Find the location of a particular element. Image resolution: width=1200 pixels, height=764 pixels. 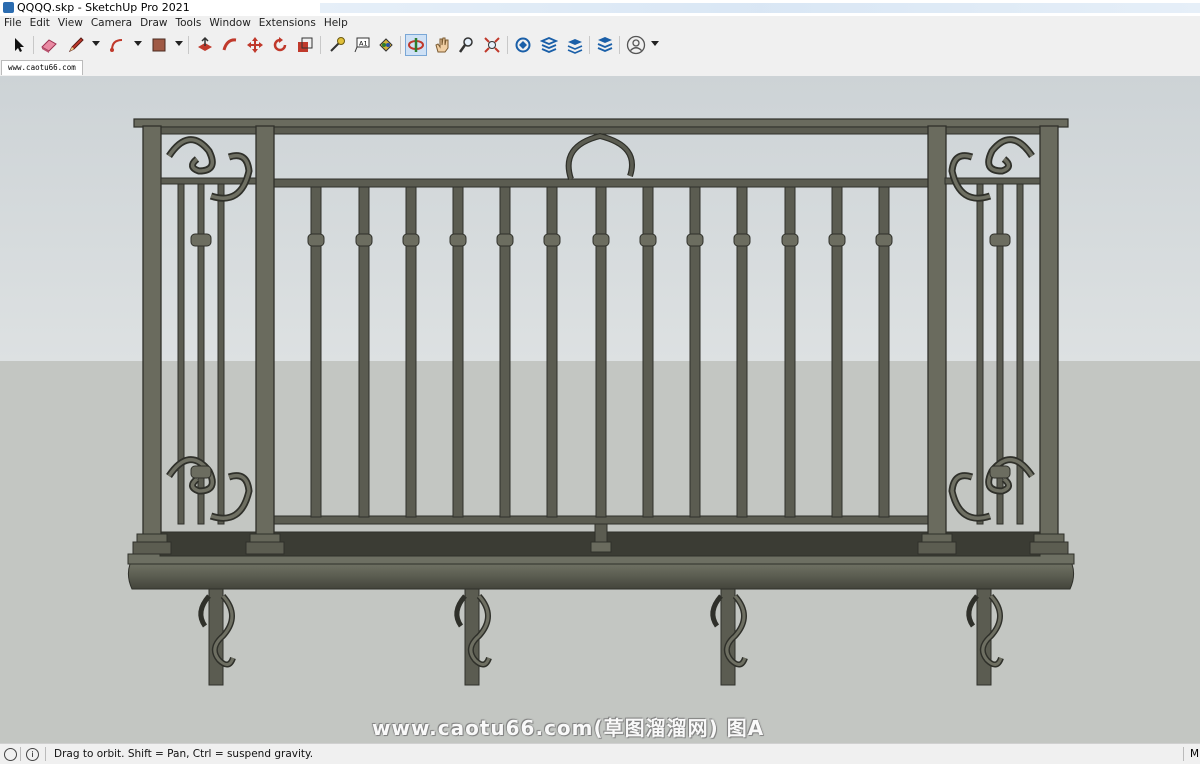

push-pull-icon is located at coordinates (205, 43).